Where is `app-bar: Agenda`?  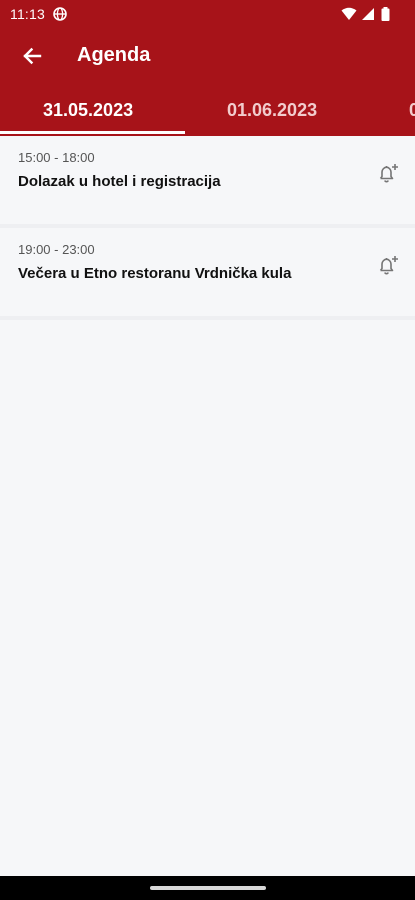 app-bar: Agenda is located at coordinates (207, 56).